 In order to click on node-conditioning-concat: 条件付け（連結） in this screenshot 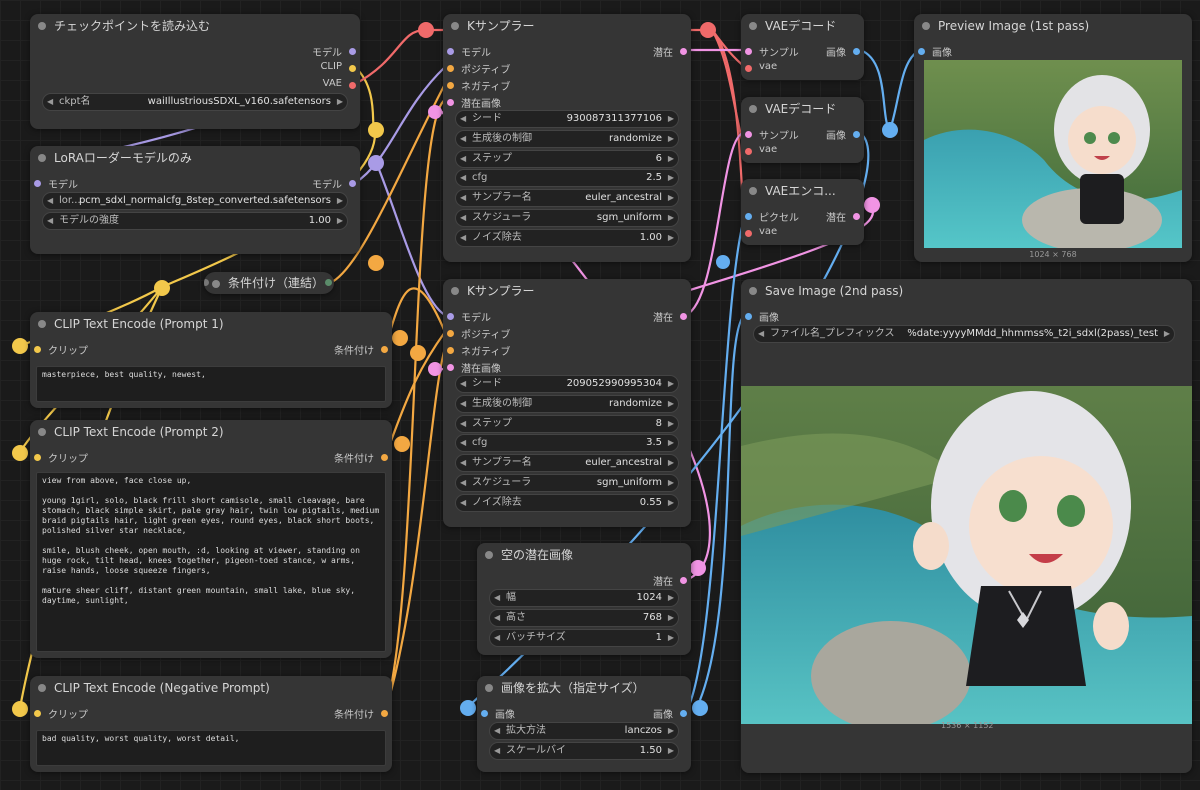, I will do `click(269, 283)`.